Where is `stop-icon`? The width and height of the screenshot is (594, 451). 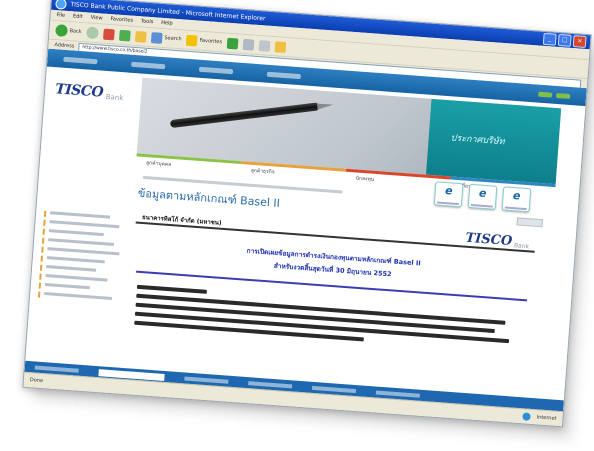
stop-icon is located at coordinates (109, 34).